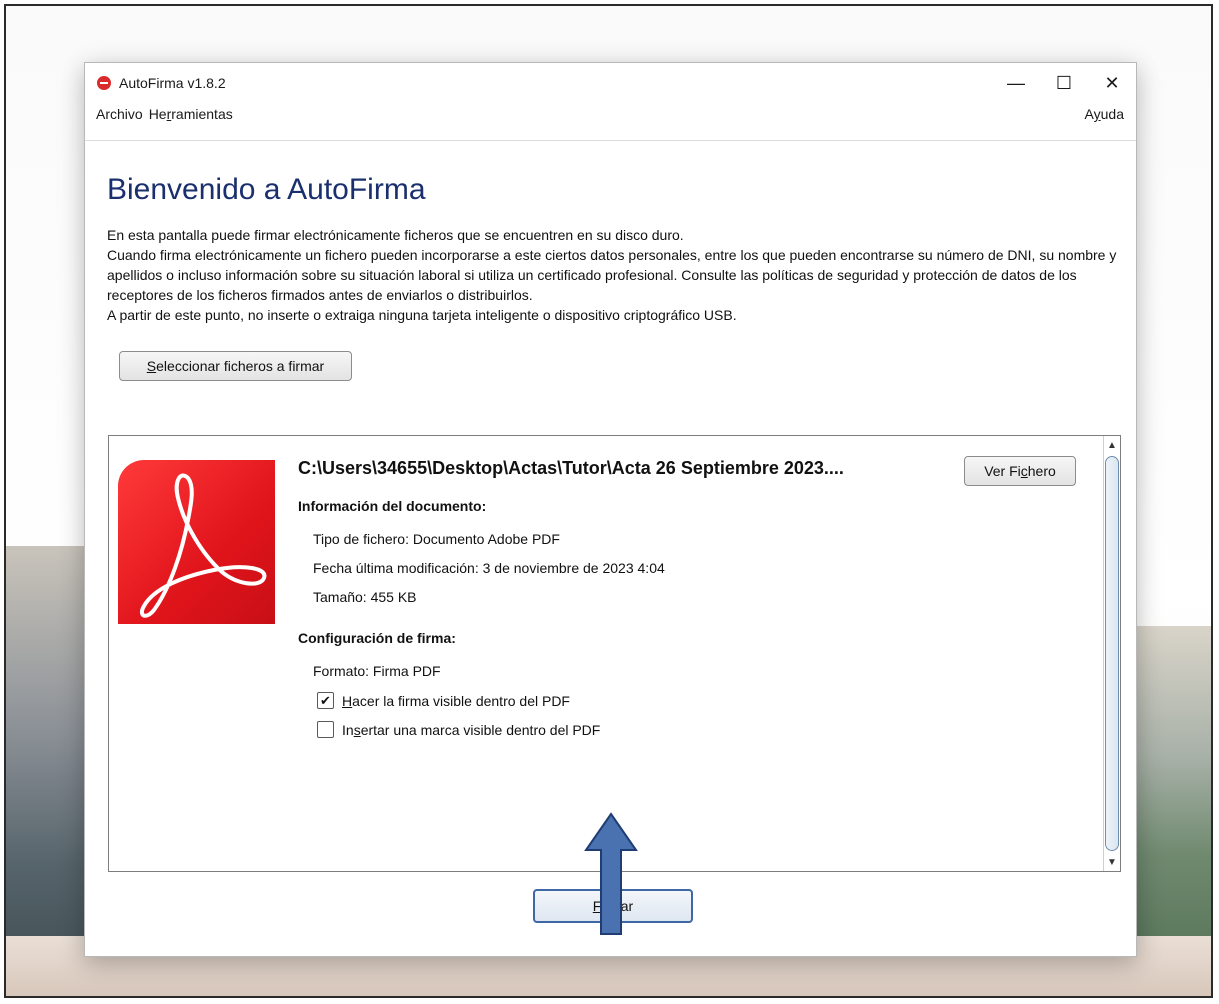 This screenshot has width=1219, height=1004. I want to click on maximize-button: ☐, so click(1064, 83).